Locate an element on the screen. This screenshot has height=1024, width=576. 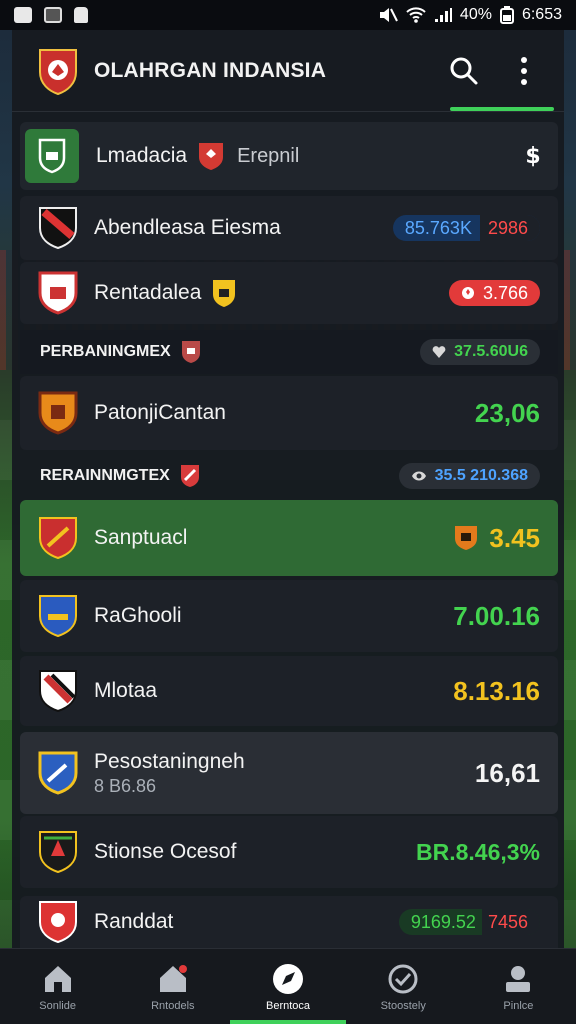
home-alert-icon is located at coordinates (173, 978).